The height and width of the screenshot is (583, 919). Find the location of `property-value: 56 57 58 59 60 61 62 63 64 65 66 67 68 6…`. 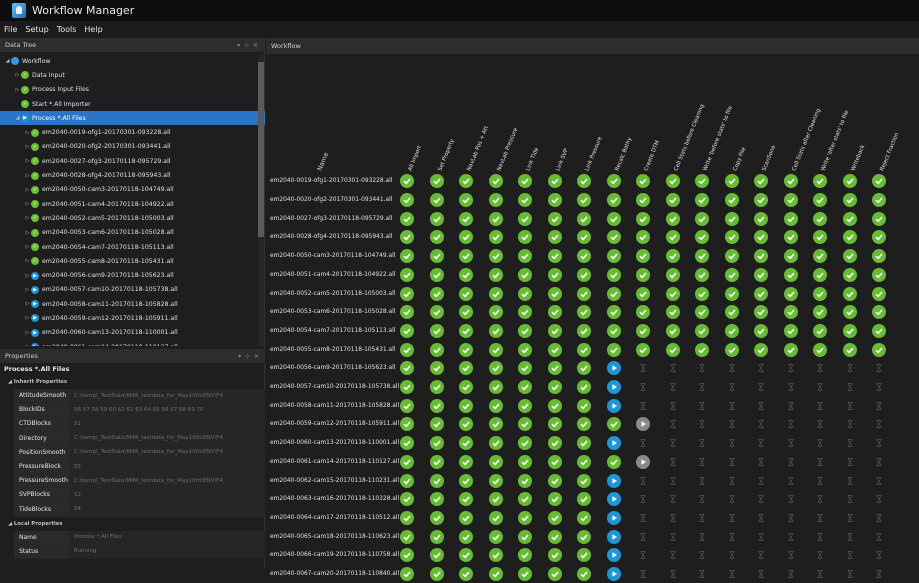

property-value: 56 57 58 59 60 61 62 63 64 65 66 67 68 6… is located at coordinates (167, 410).